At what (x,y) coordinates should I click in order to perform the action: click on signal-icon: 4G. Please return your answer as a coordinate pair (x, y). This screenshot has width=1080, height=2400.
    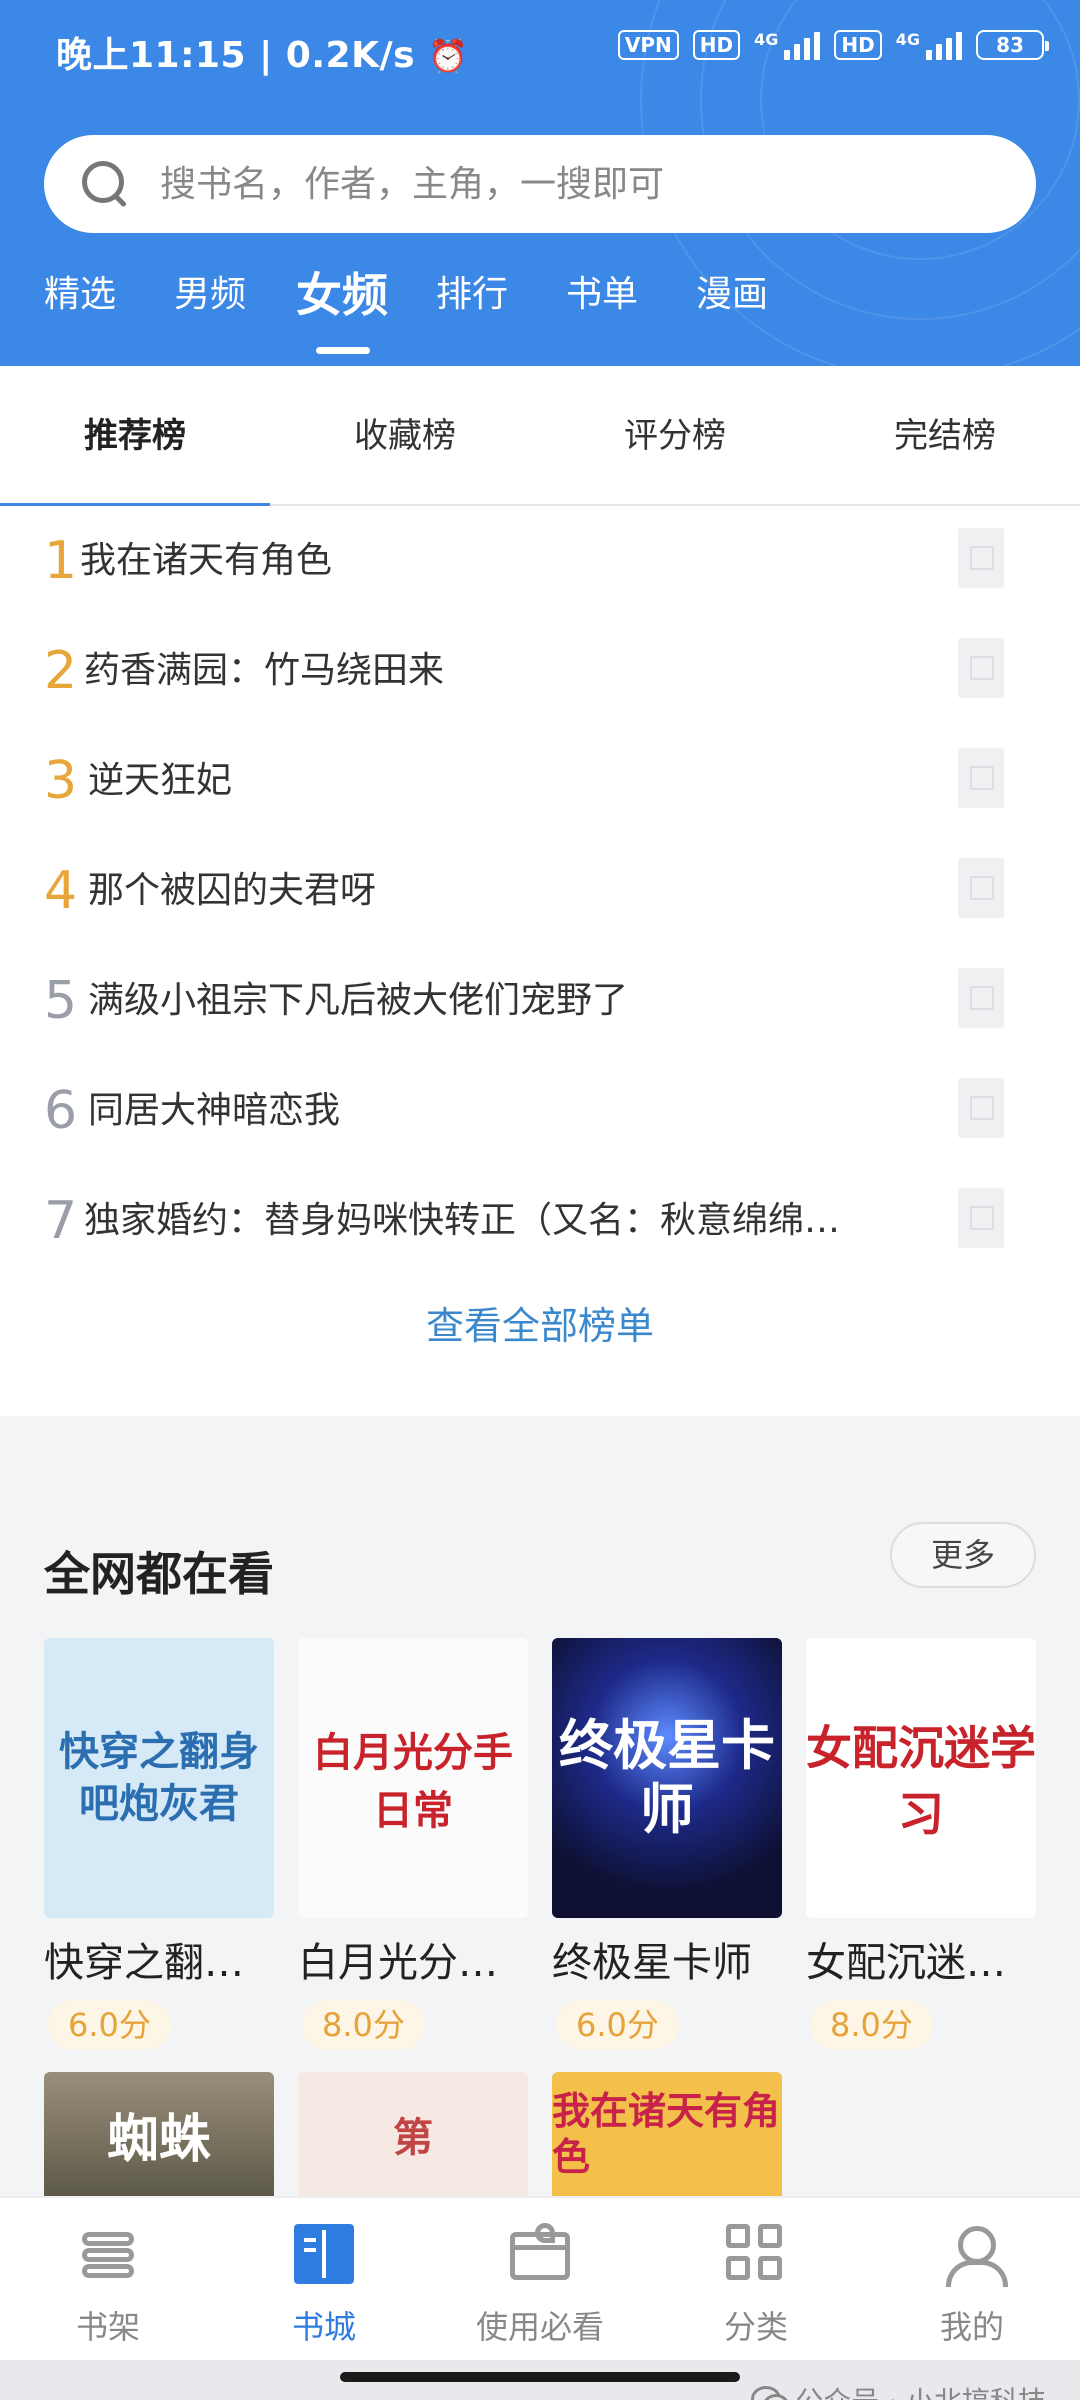
    Looking at the image, I should click on (787, 45).